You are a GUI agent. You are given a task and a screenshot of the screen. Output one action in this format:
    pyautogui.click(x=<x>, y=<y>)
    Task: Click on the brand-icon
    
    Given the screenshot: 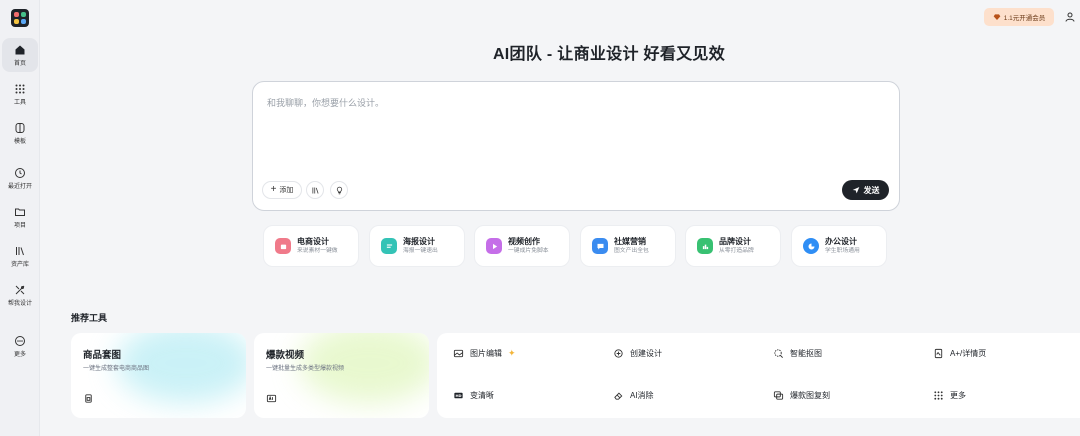 What is the action you would take?
    pyautogui.click(x=705, y=246)
    